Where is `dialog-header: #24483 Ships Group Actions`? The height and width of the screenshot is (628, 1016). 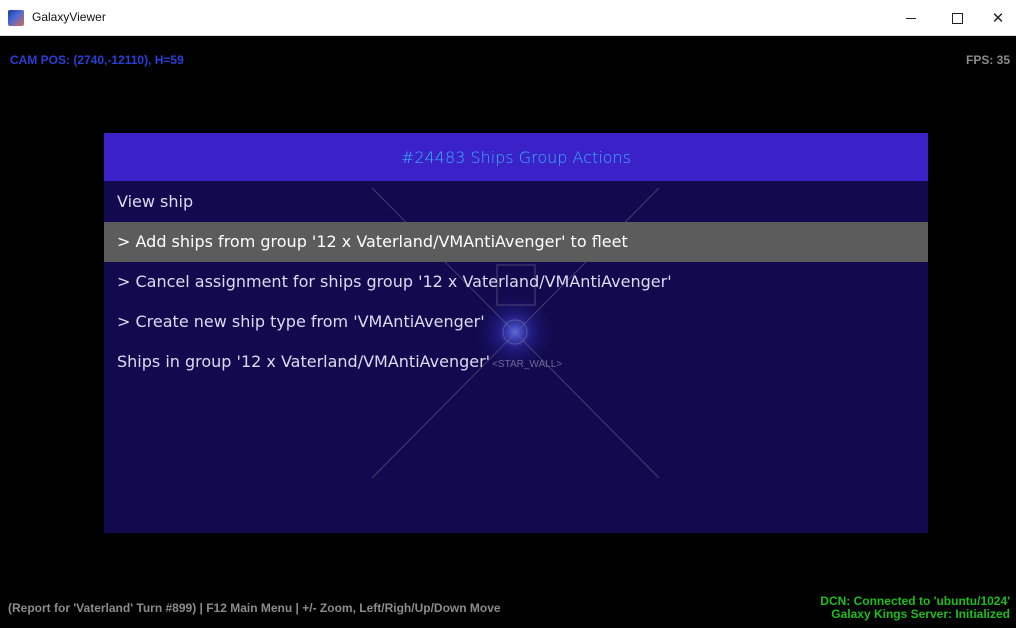 dialog-header: #24483 Ships Group Actions is located at coordinates (516, 157).